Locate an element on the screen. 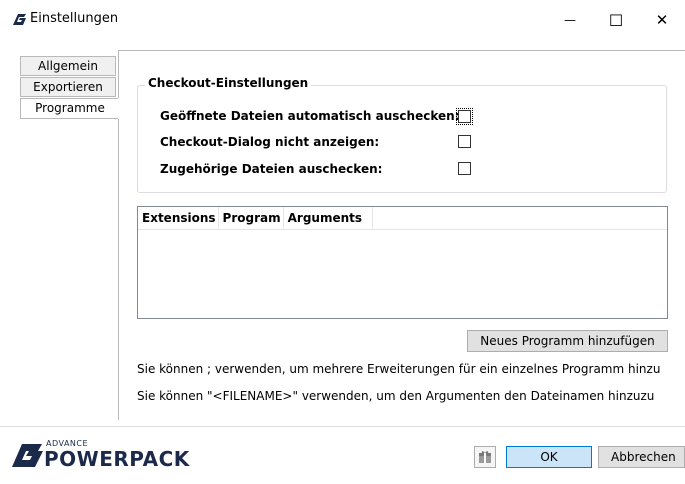  gift-icon is located at coordinates (485, 457).